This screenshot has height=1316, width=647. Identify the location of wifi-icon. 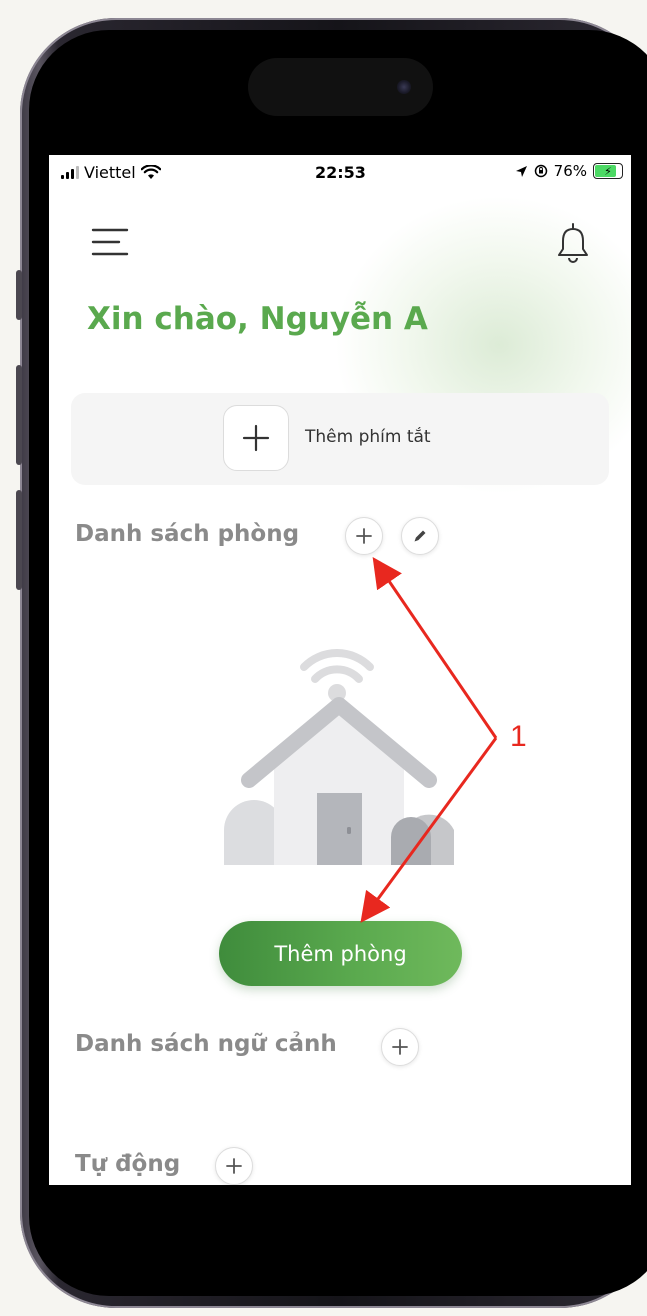
(150, 172).